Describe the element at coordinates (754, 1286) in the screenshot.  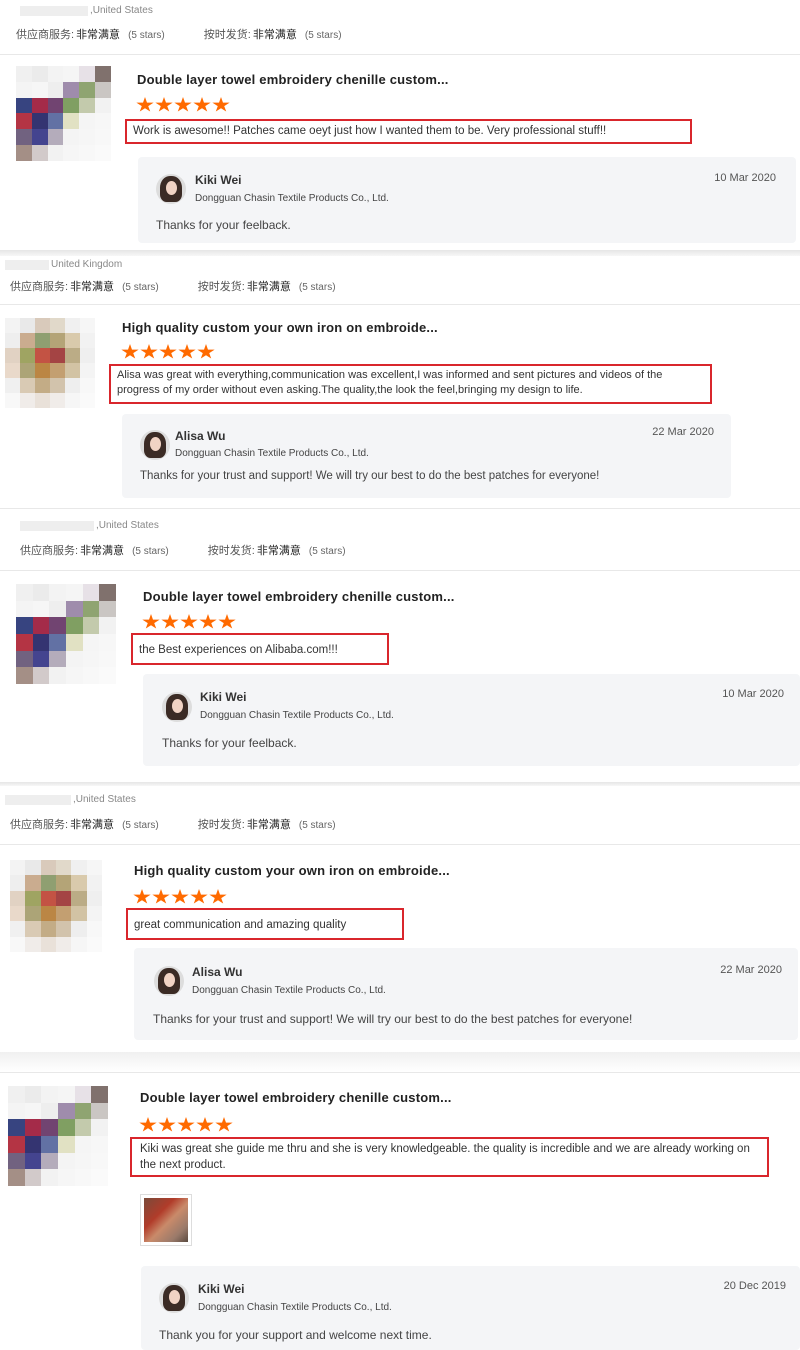
I see `reply-date: 20 Dec 2019` at that location.